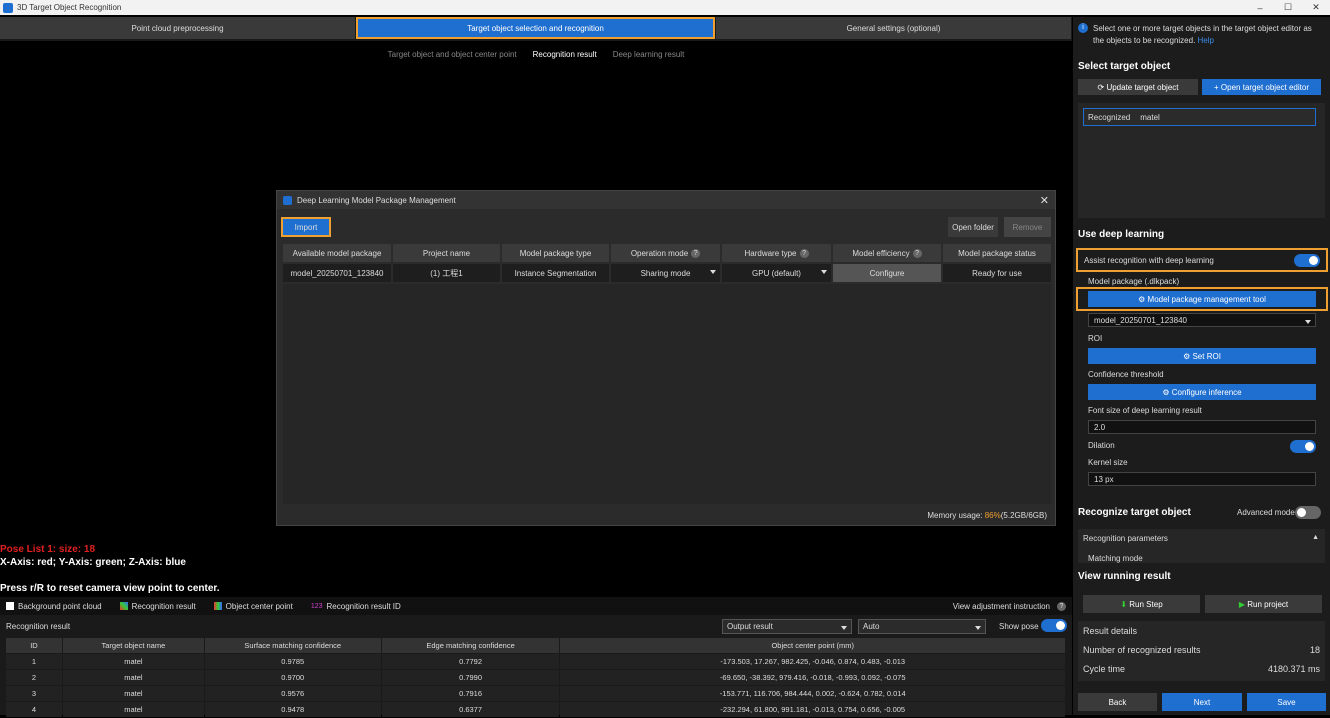 This screenshot has width=1330, height=718. I want to click on maximize-icon: ☐, so click(1288, 7).